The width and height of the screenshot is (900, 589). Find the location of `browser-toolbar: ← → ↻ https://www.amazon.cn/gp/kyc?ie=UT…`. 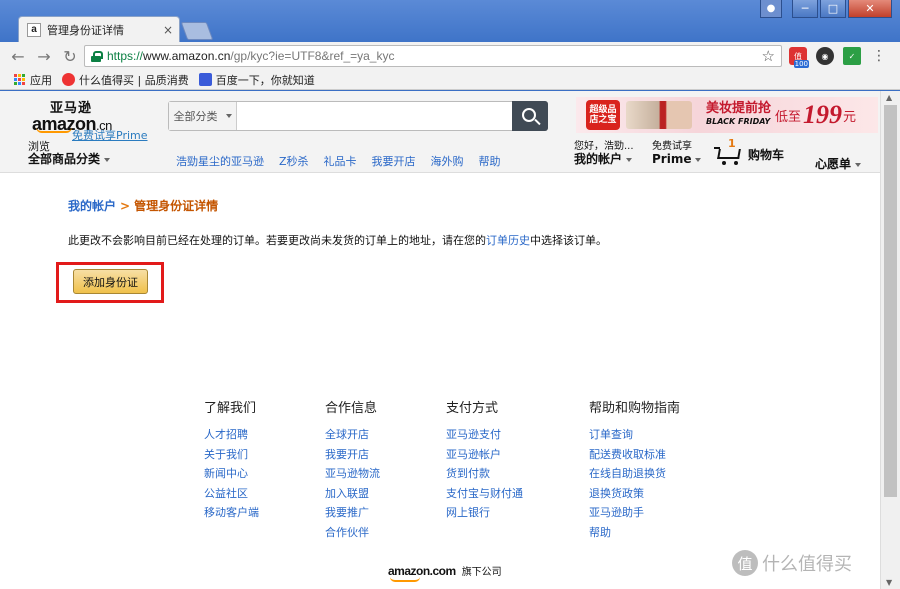

browser-toolbar: ← → ↻ https://www.amazon.cn/gp/kyc?ie=UT… is located at coordinates (450, 56).